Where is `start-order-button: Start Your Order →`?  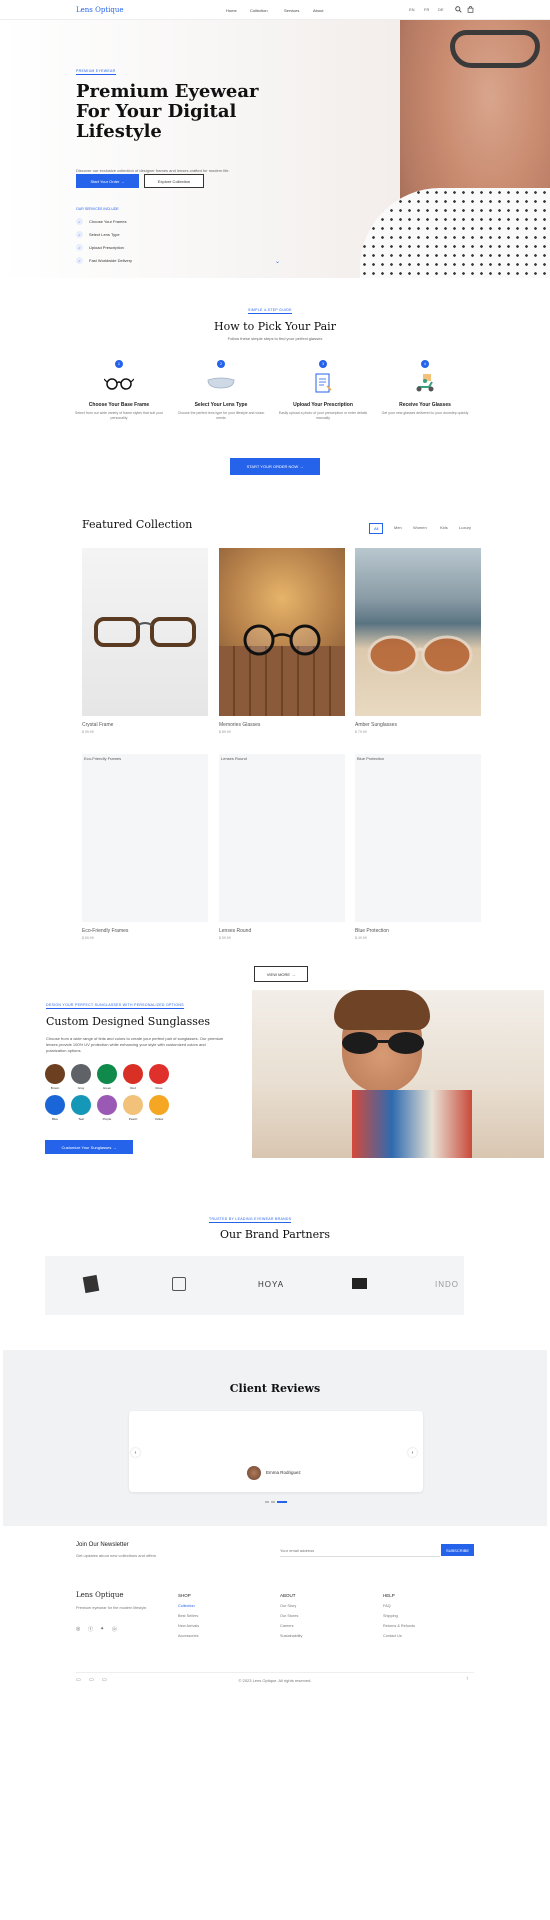
start-order-button: Start Your Order → is located at coordinates (107, 181).